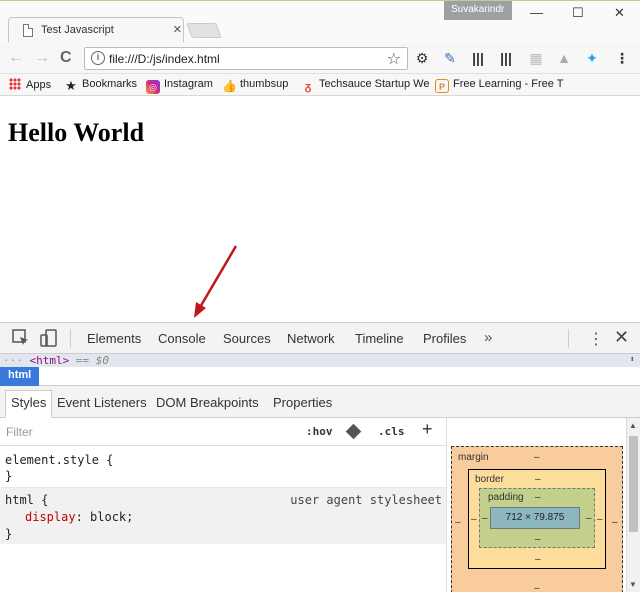 This screenshot has height=592, width=640. What do you see at coordinates (458, 522) in the screenshot?
I see `margin-left-value: –` at bounding box center [458, 522].